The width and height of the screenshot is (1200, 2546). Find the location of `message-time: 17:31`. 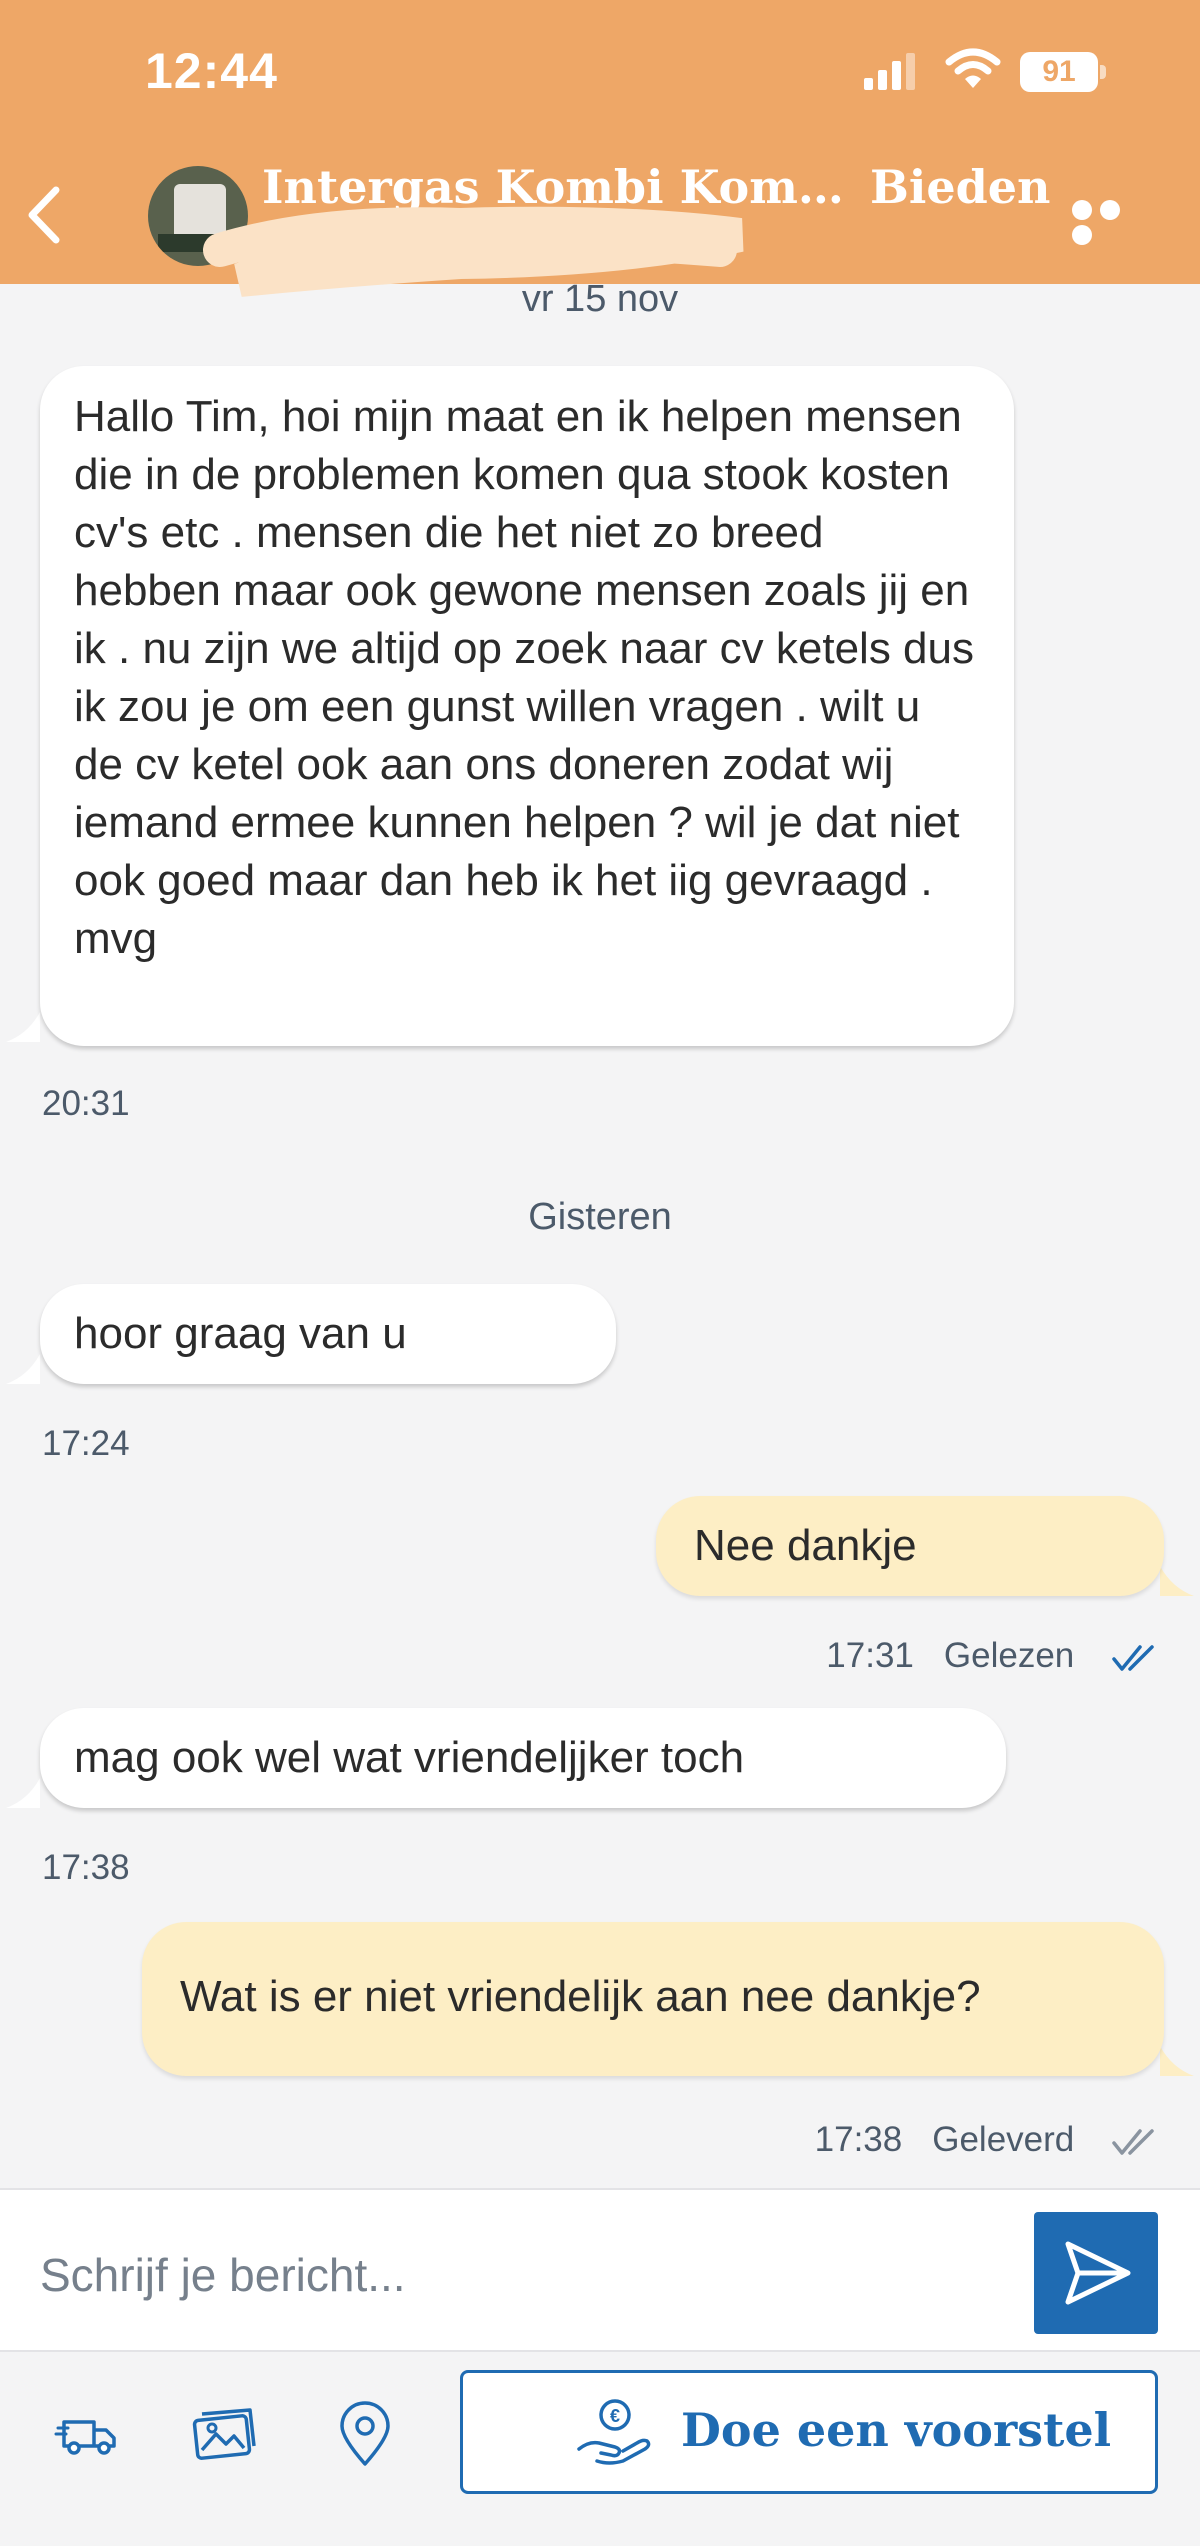

message-time: 17:31 is located at coordinates (870, 1655).